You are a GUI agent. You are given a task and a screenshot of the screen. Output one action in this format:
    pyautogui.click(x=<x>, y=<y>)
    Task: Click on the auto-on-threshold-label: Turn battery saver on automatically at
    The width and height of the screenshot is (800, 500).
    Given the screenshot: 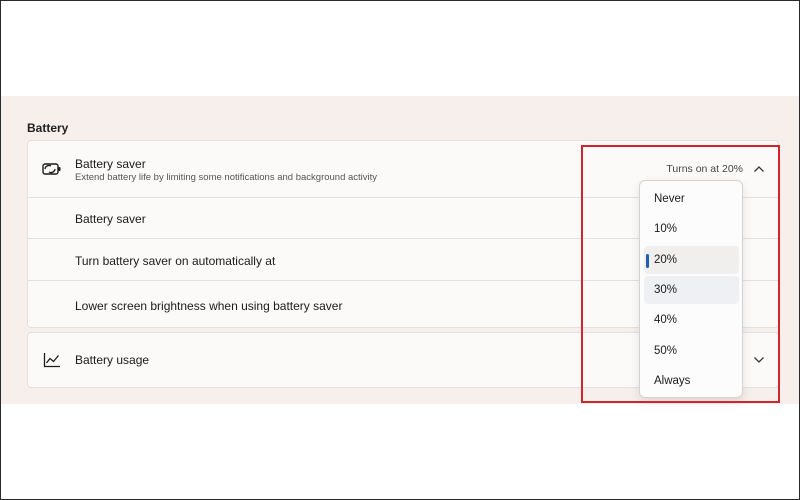 What is the action you would take?
    pyautogui.click(x=175, y=261)
    